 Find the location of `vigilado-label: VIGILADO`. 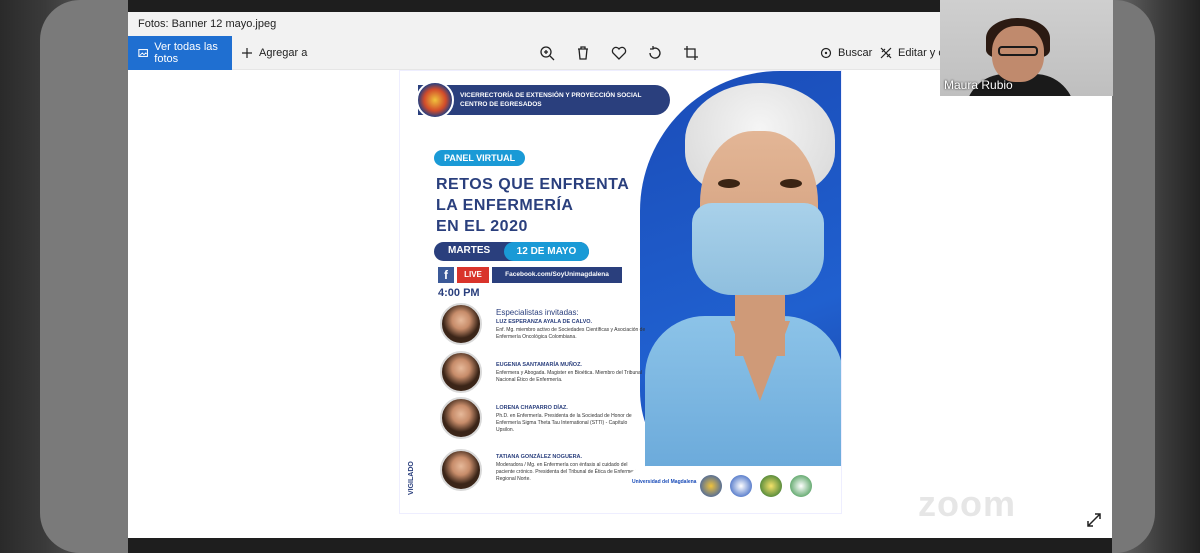

vigilado-label: VIGILADO is located at coordinates (411, 478).